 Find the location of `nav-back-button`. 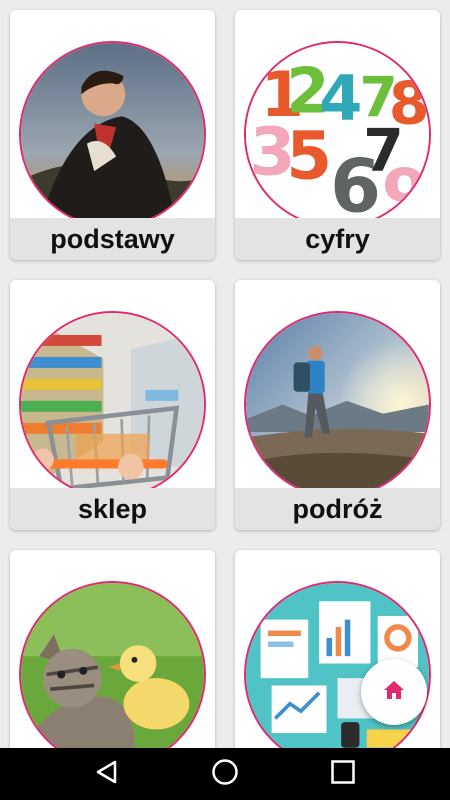

nav-back-button is located at coordinates (107, 774).